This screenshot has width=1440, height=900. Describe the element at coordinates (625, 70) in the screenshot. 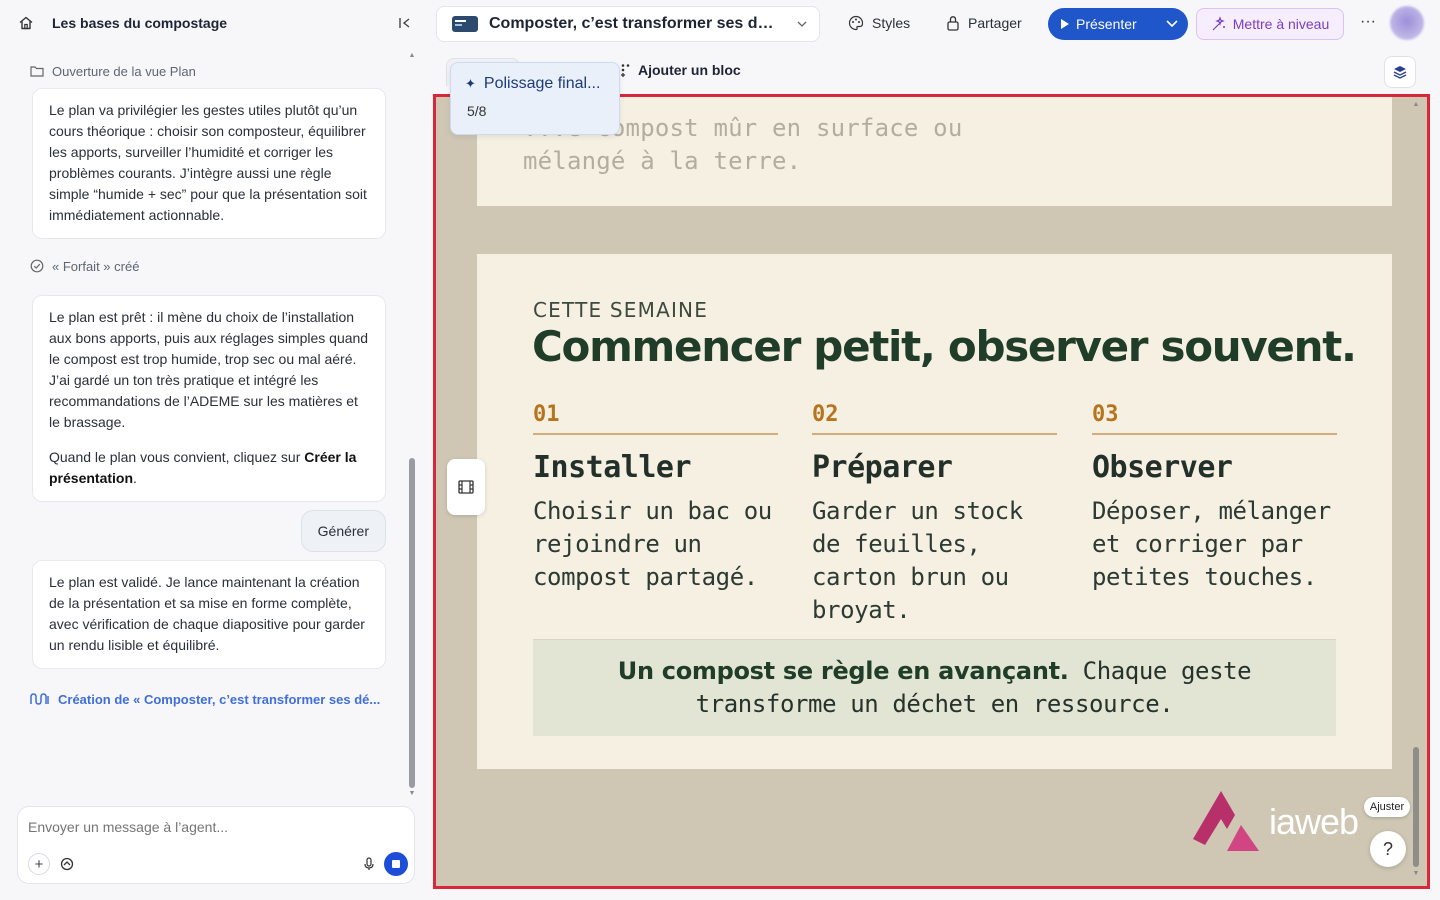

I see `add-block-icon` at that location.